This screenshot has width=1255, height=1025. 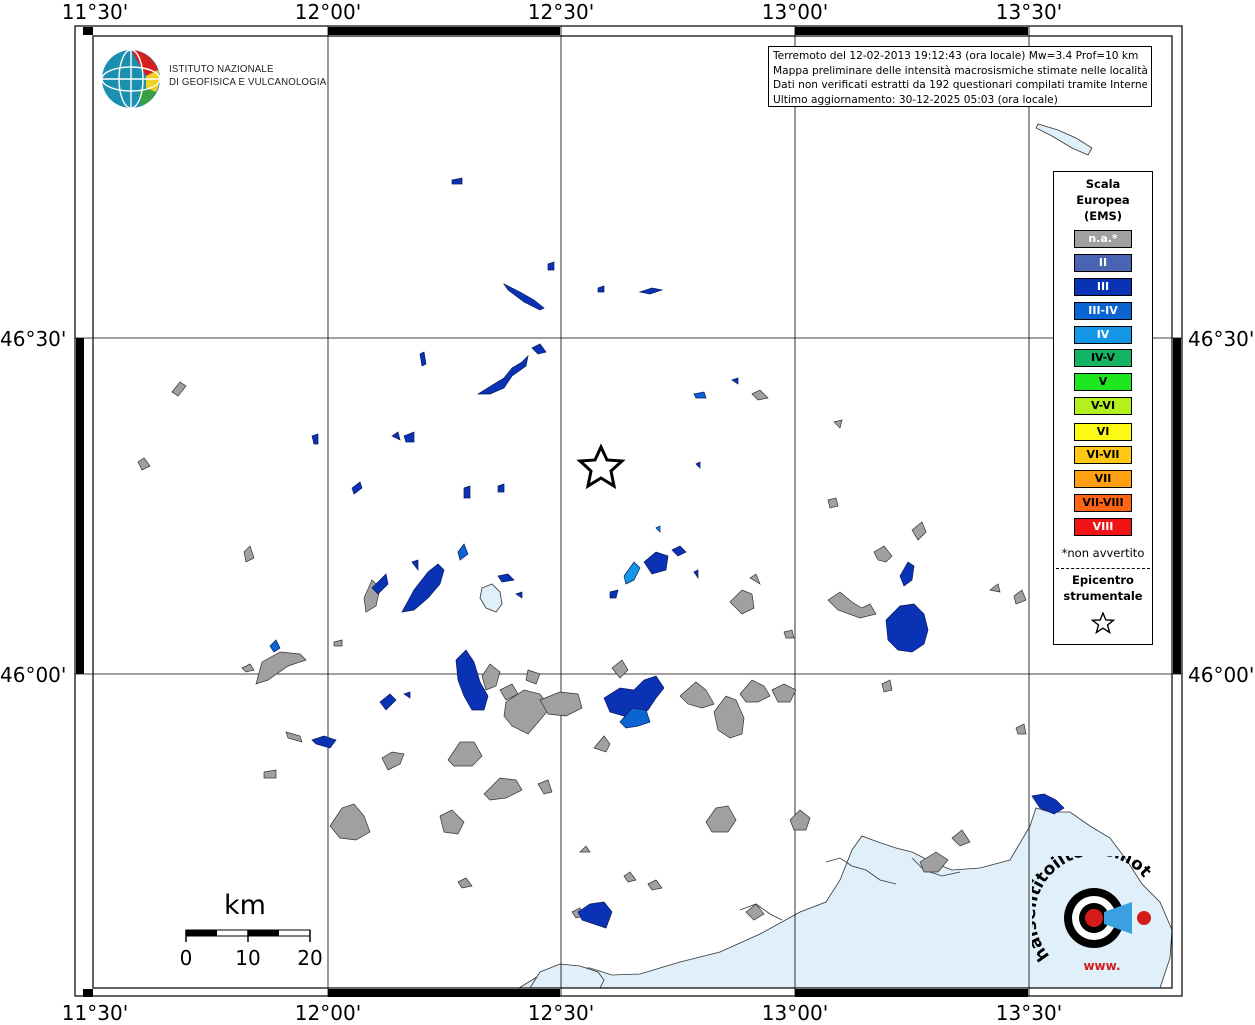 I want to click on lon-label-bottom-5: 13°30', so click(x=1029, y=1013).